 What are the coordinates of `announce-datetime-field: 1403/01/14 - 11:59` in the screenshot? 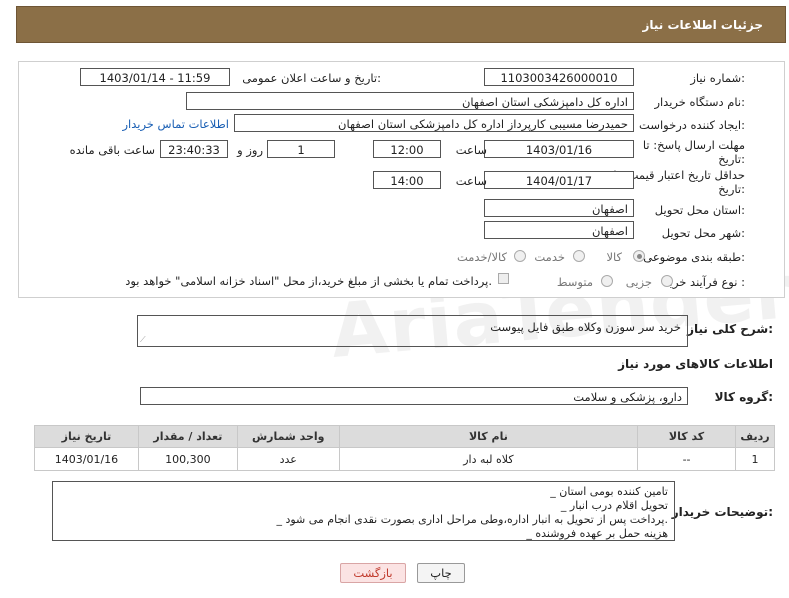 It's located at (155, 77).